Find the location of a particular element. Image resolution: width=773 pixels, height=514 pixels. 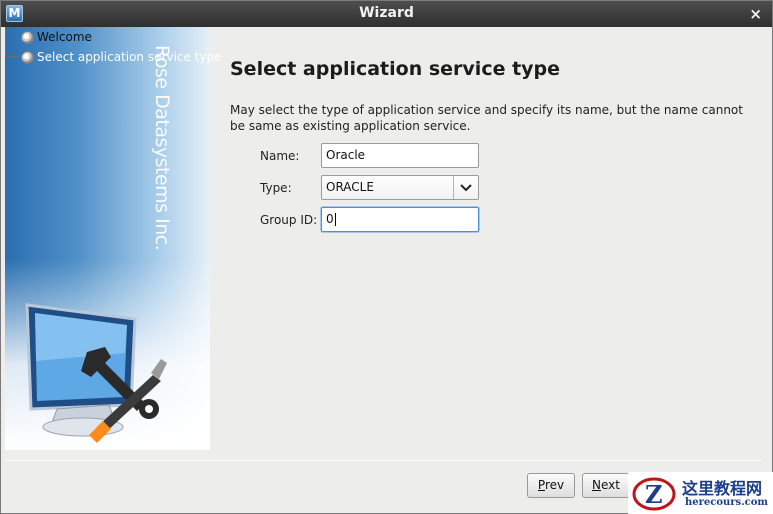

prev-button: Prev is located at coordinates (551, 485).